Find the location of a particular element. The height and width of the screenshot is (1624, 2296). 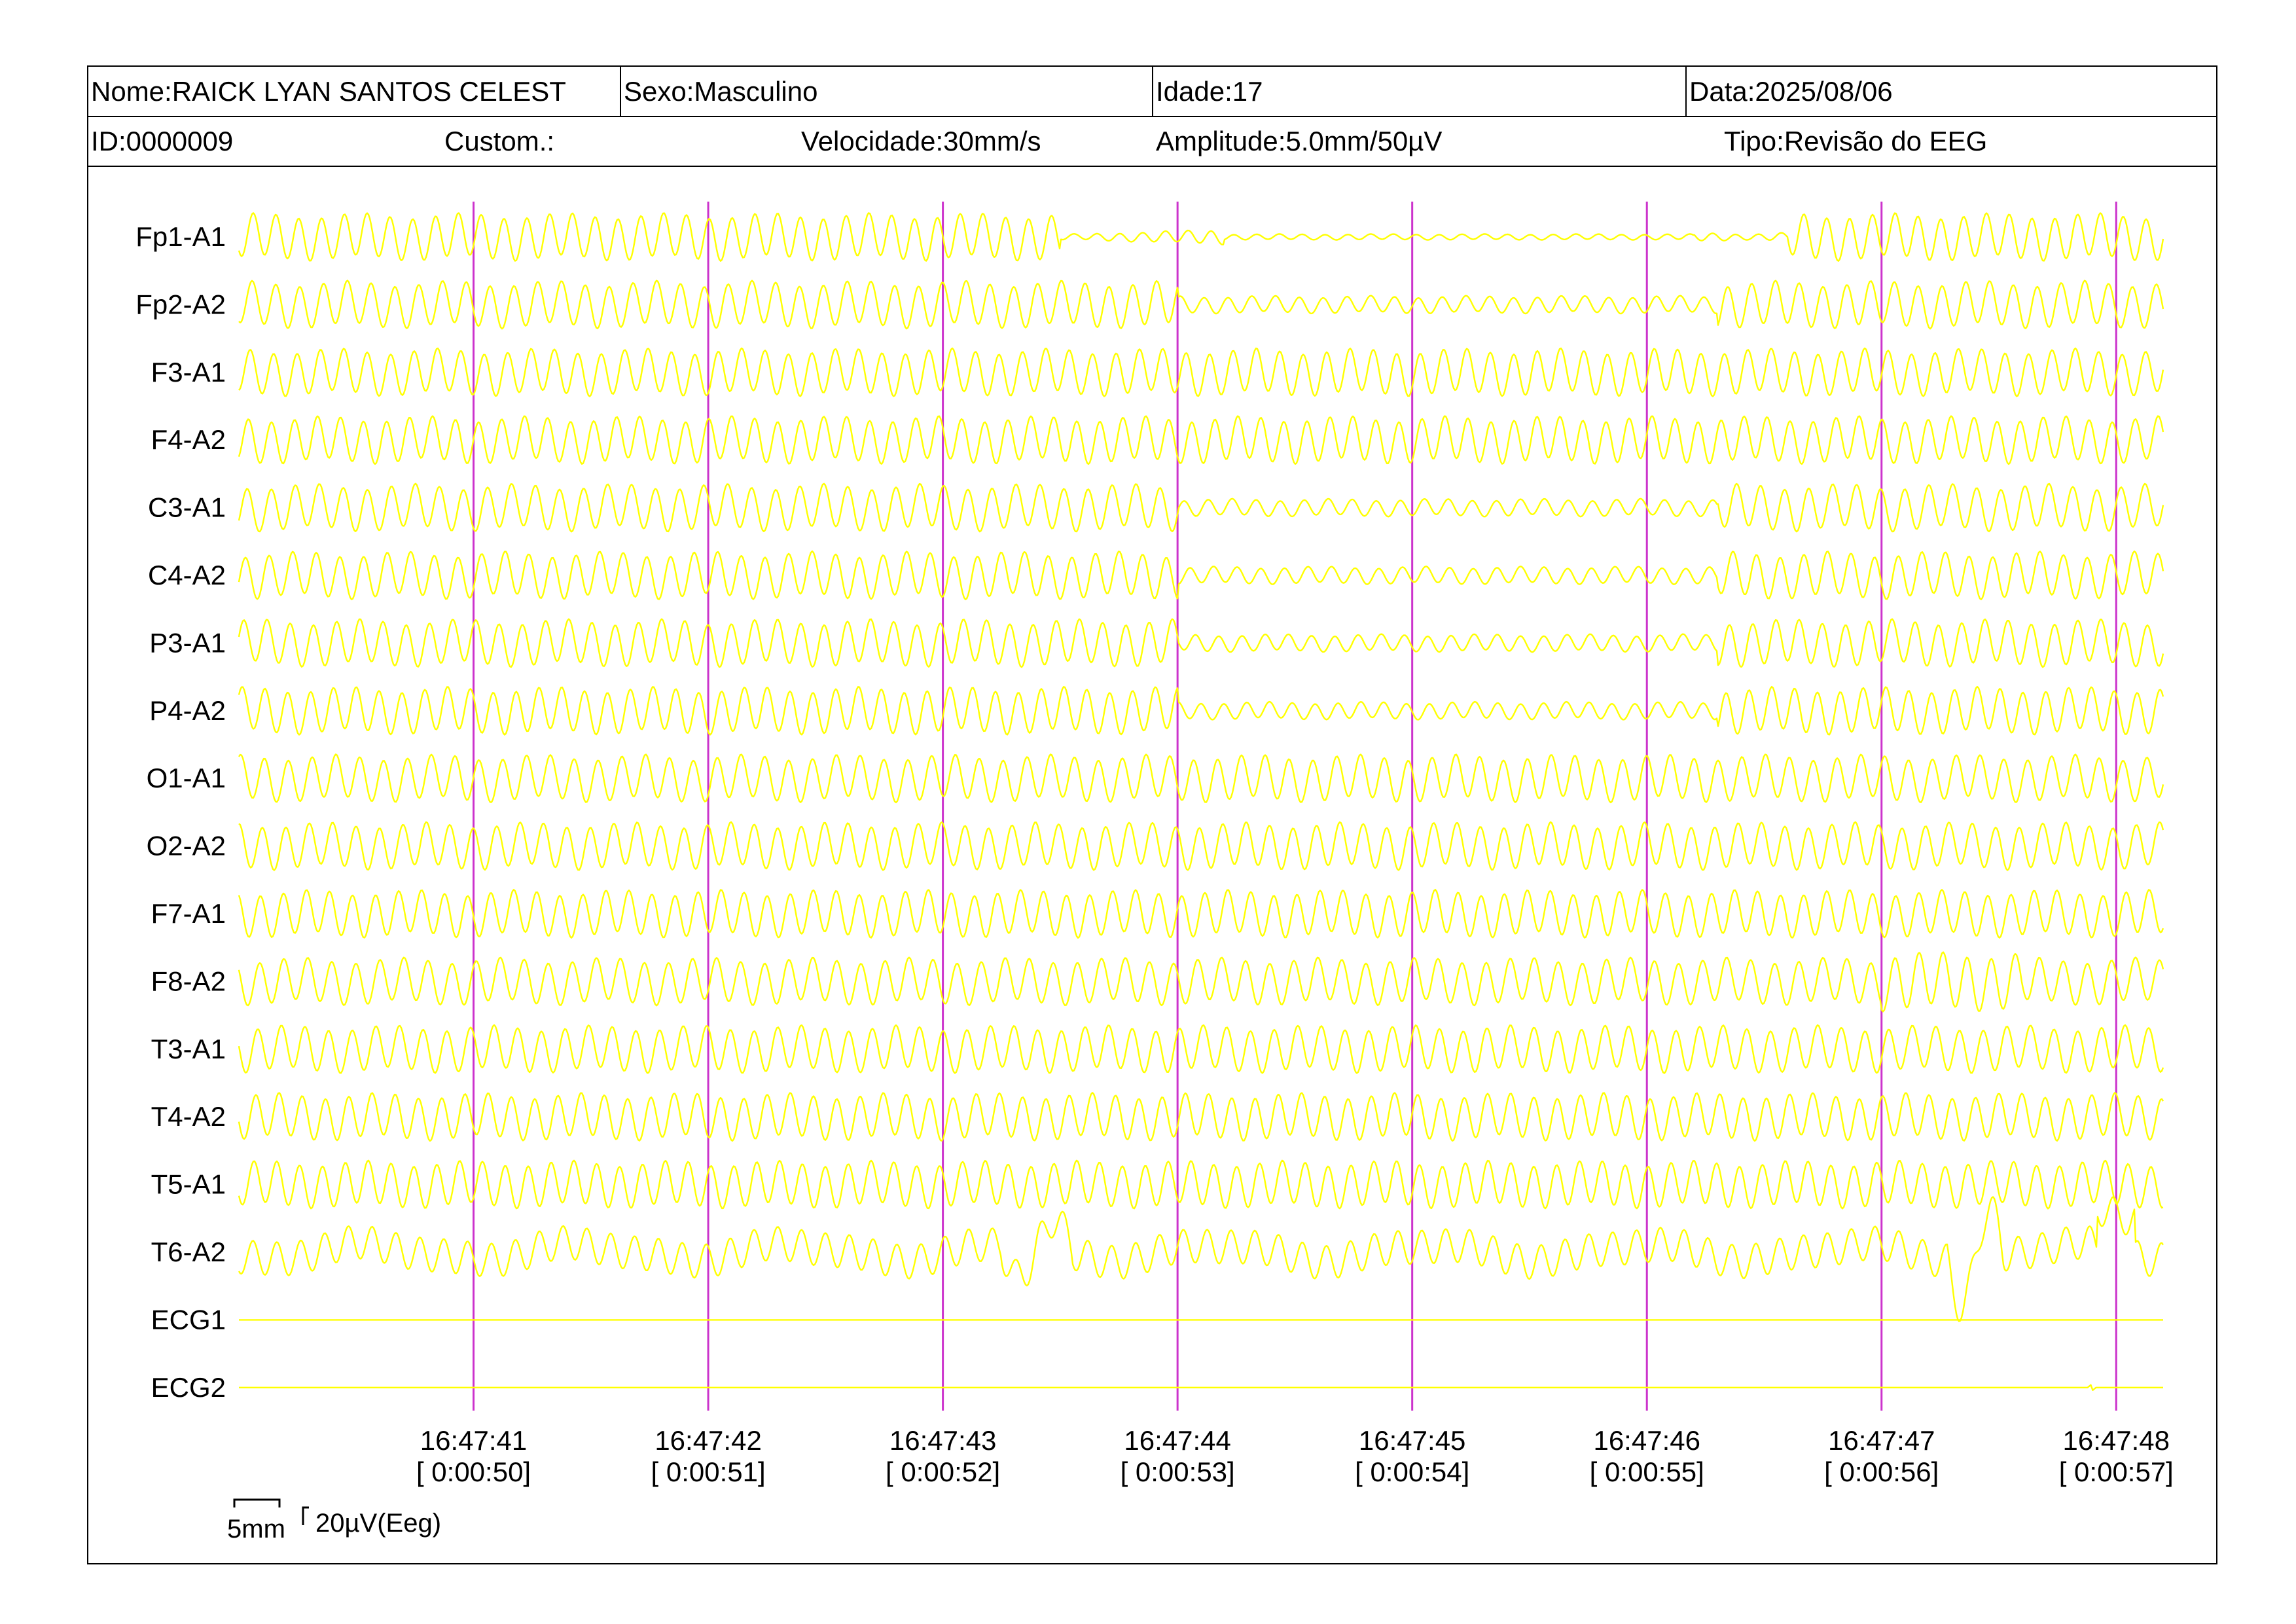

time-scale-bracket is located at coordinates (257, 1502).